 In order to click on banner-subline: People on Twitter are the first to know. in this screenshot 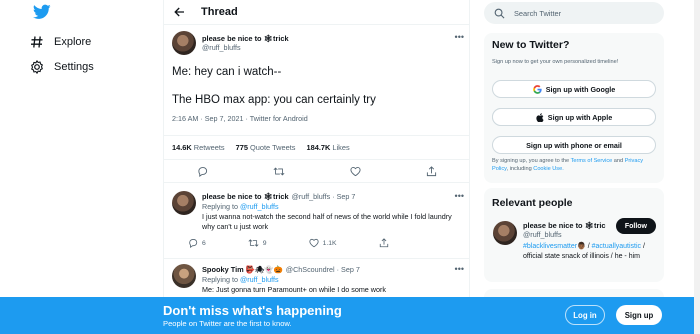, I will do `click(227, 323)`.